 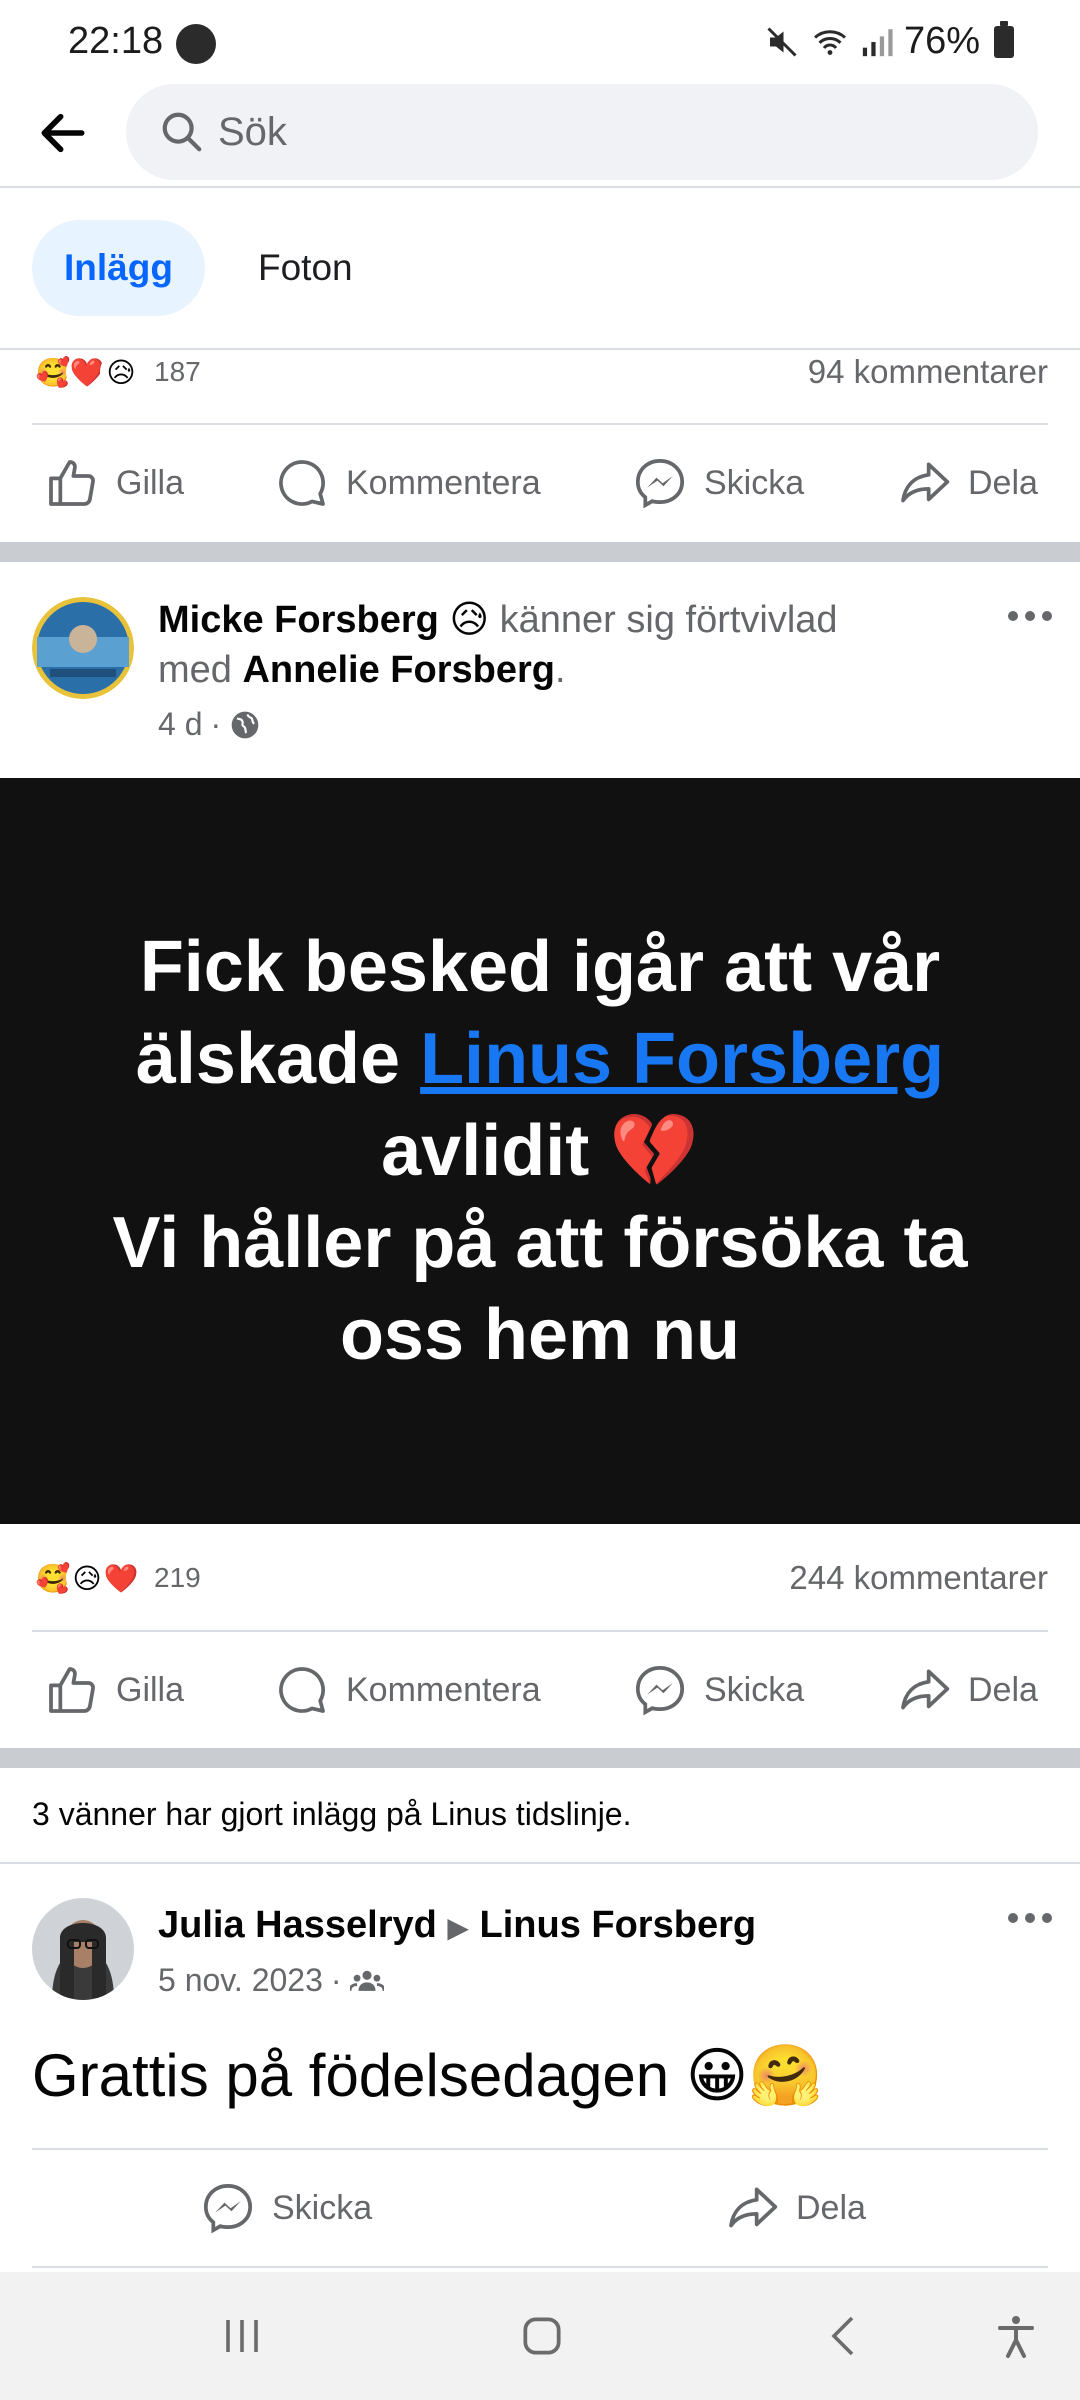 What do you see at coordinates (540, 2208) in the screenshot?
I see `post3-action-row: Skicka Dela` at bounding box center [540, 2208].